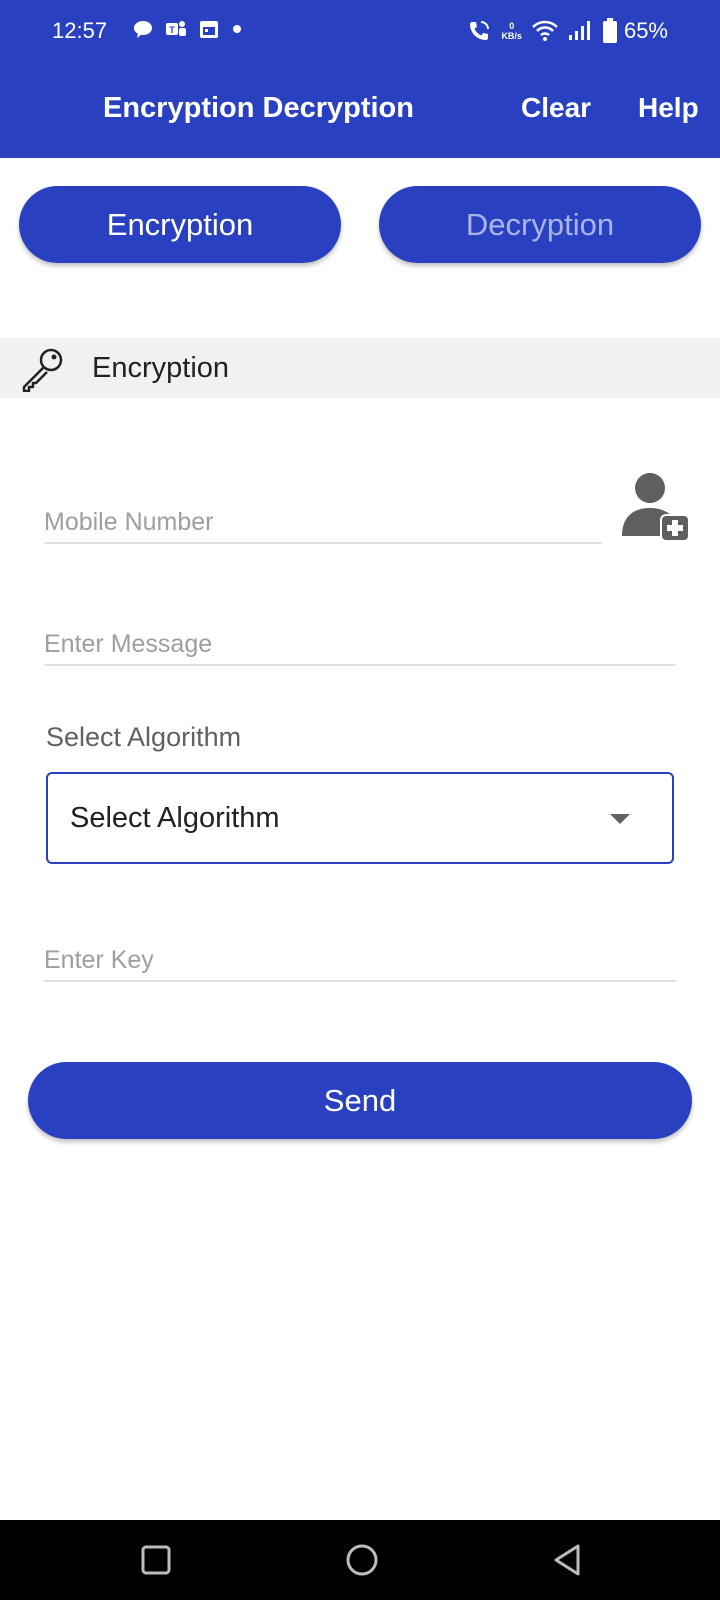  I want to click on mobile-number-field, so click(323, 518).